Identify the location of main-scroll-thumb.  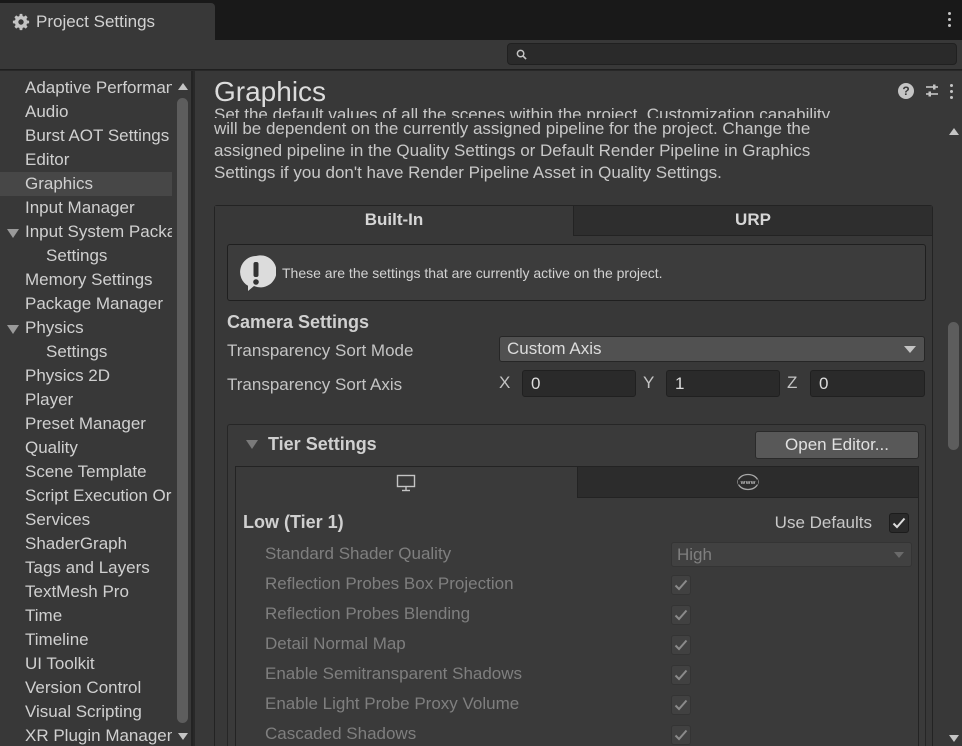
(953, 386).